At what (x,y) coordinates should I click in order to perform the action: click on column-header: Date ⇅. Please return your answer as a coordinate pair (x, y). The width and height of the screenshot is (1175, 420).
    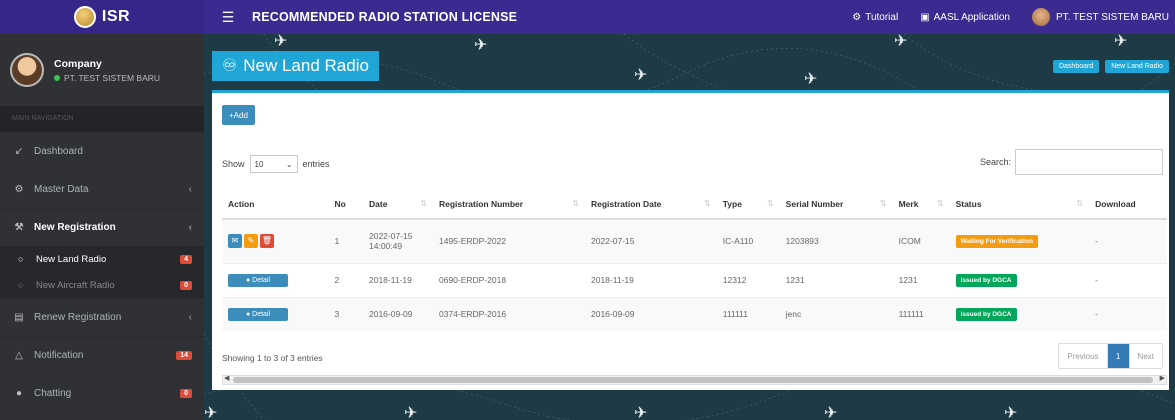
    Looking at the image, I should click on (398, 204).